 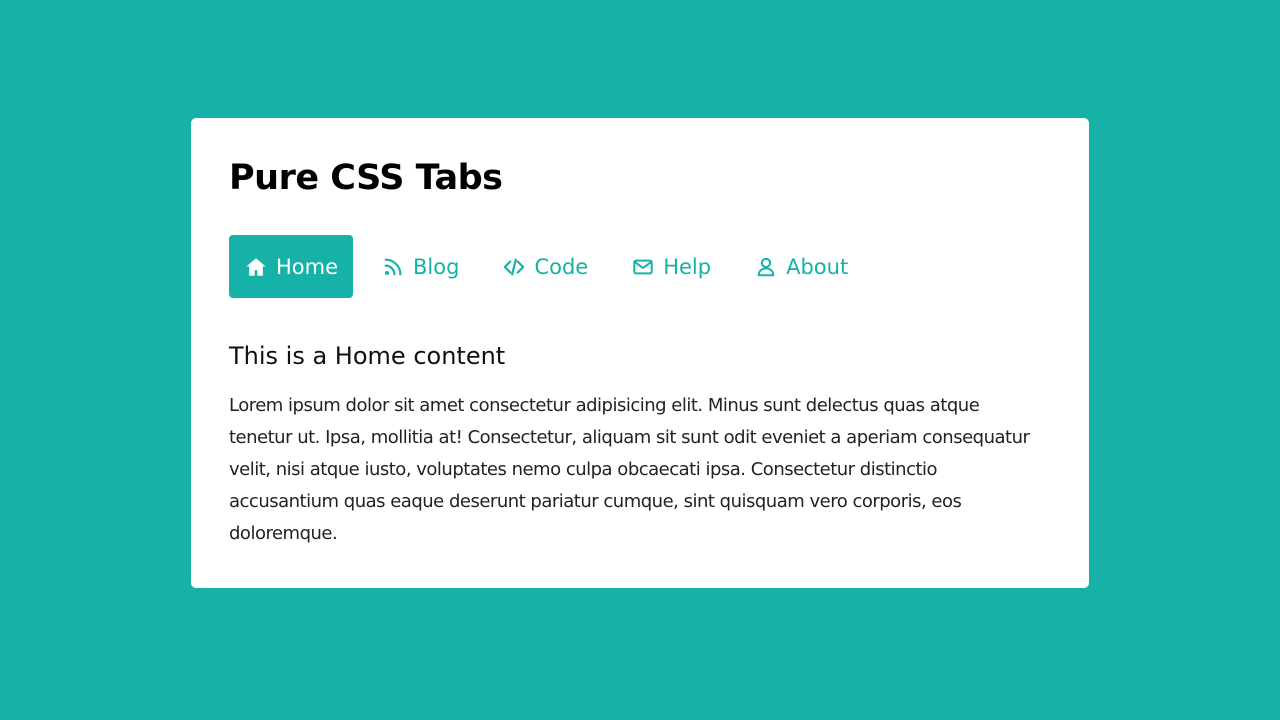 I want to click on home-icon, so click(x=256, y=267).